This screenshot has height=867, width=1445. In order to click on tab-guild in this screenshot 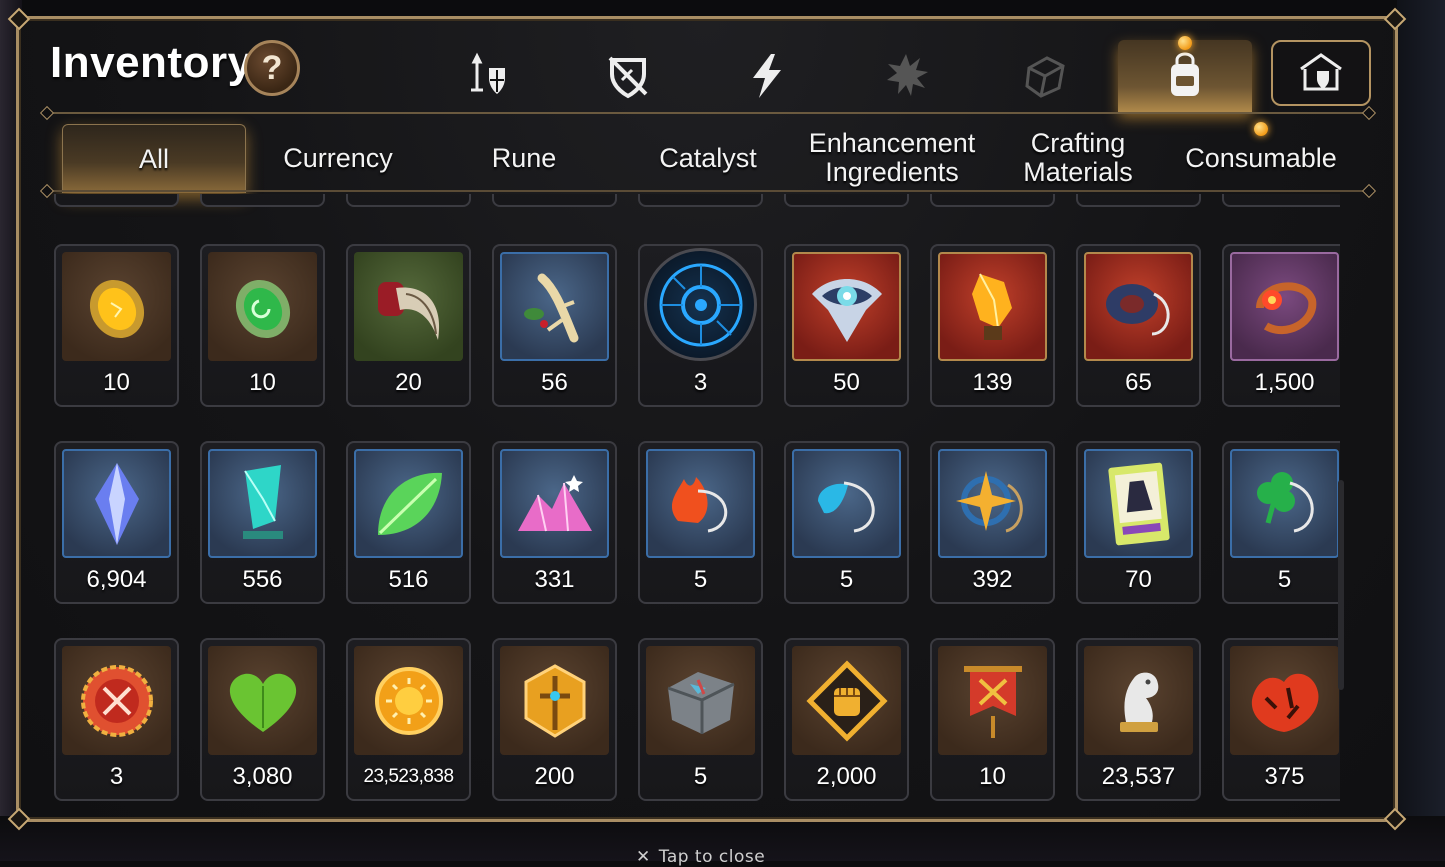, I will do `click(1321, 73)`.